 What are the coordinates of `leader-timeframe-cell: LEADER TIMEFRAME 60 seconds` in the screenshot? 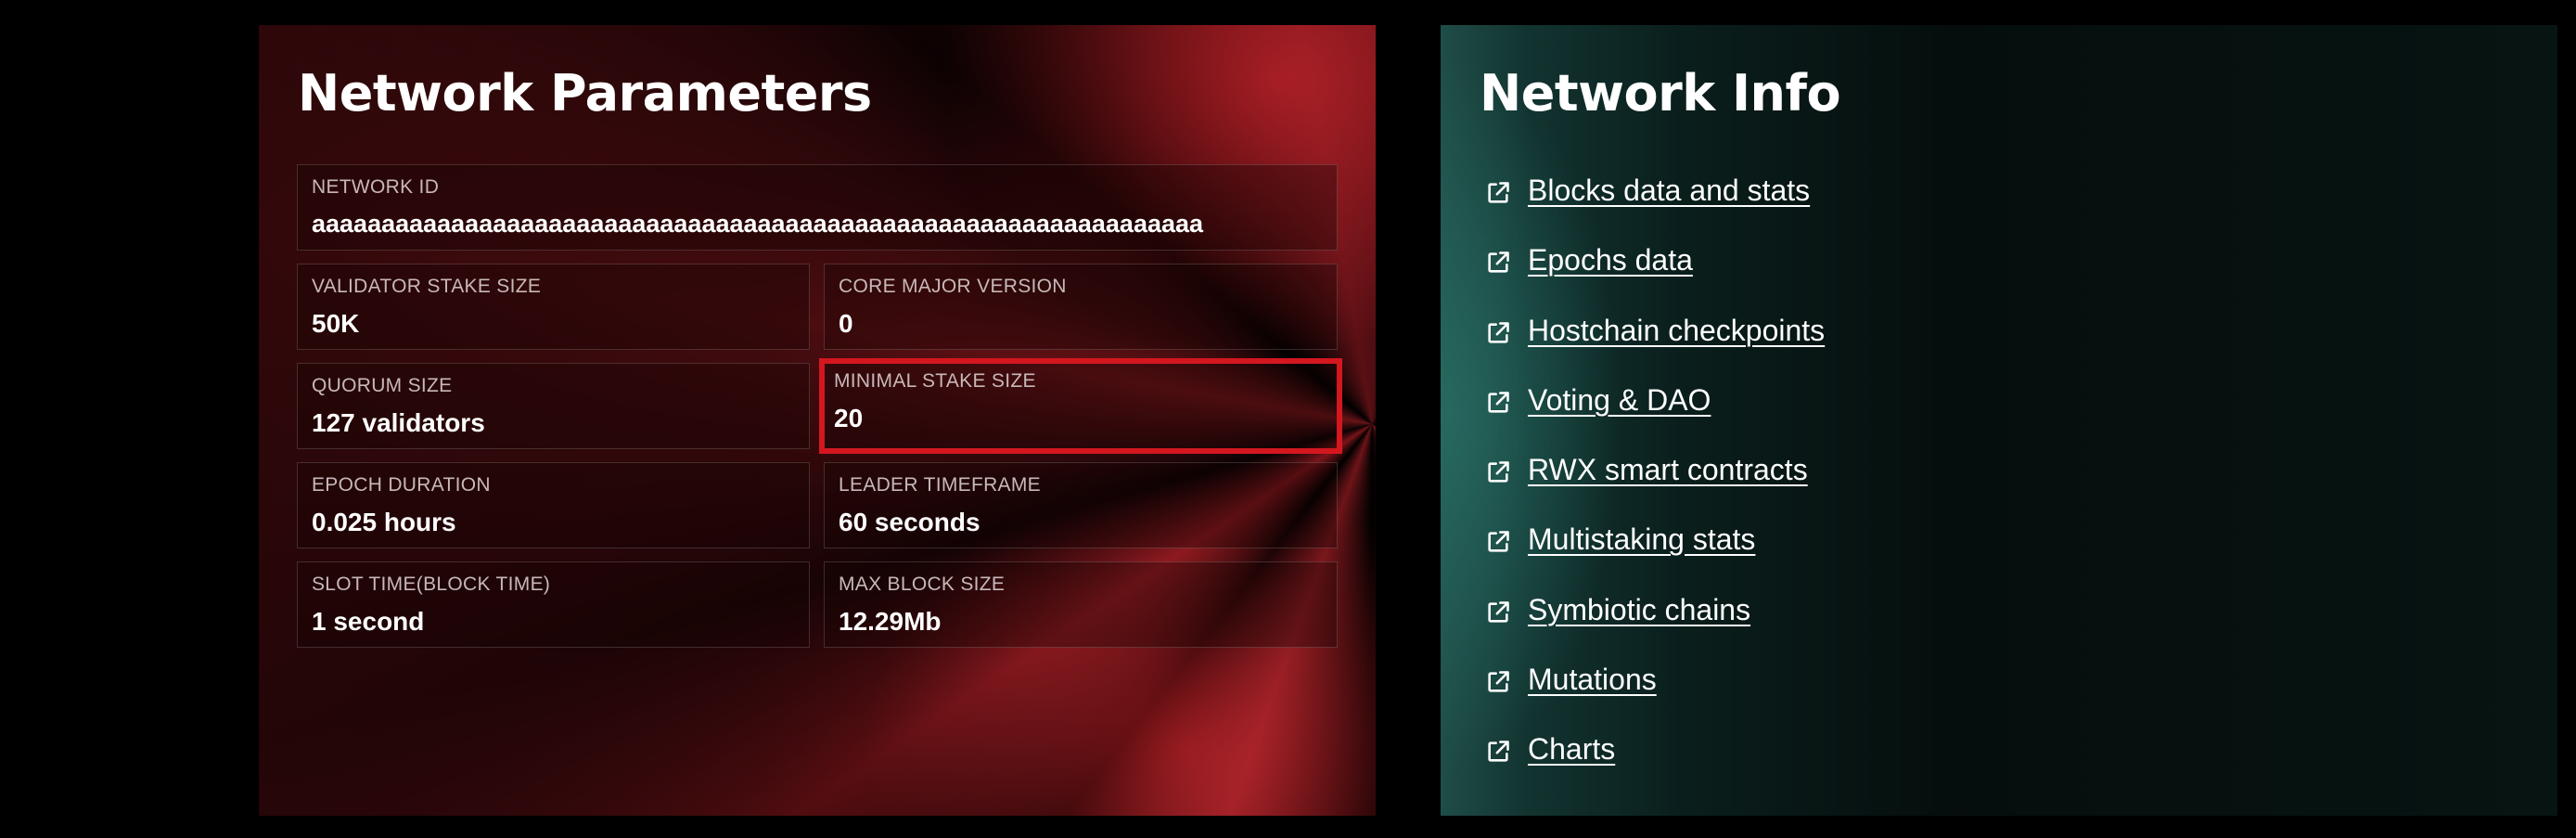 It's located at (1081, 505).